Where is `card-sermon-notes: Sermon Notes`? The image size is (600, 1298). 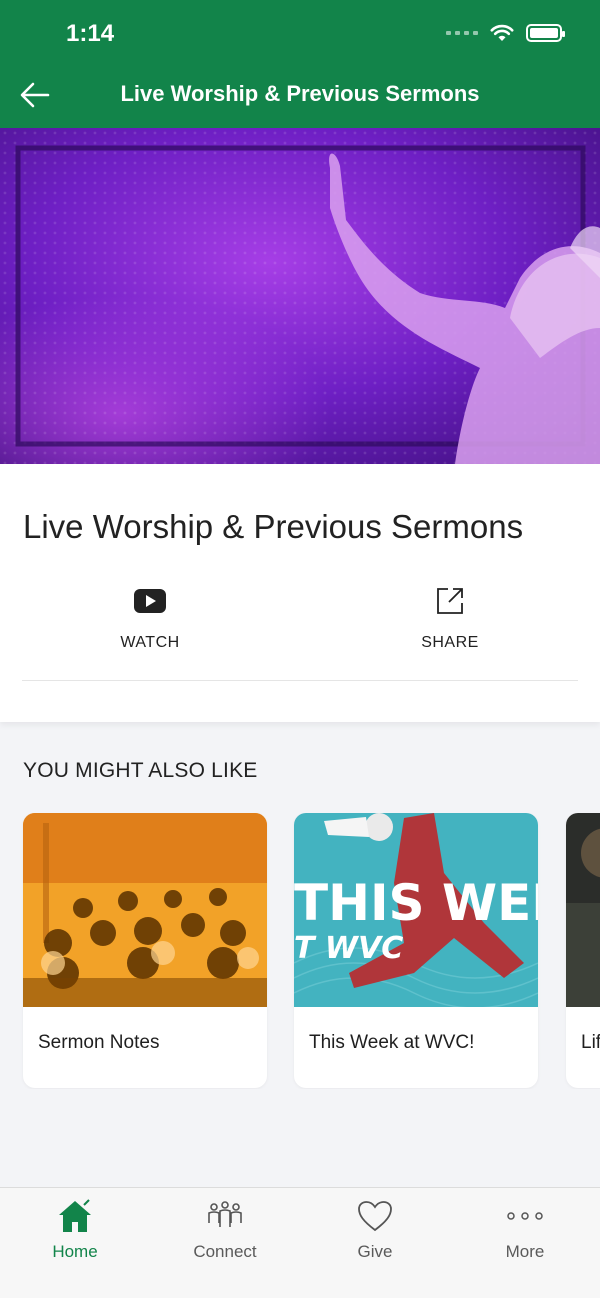
card-sermon-notes: Sermon Notes is located at coordinates (145, 950).